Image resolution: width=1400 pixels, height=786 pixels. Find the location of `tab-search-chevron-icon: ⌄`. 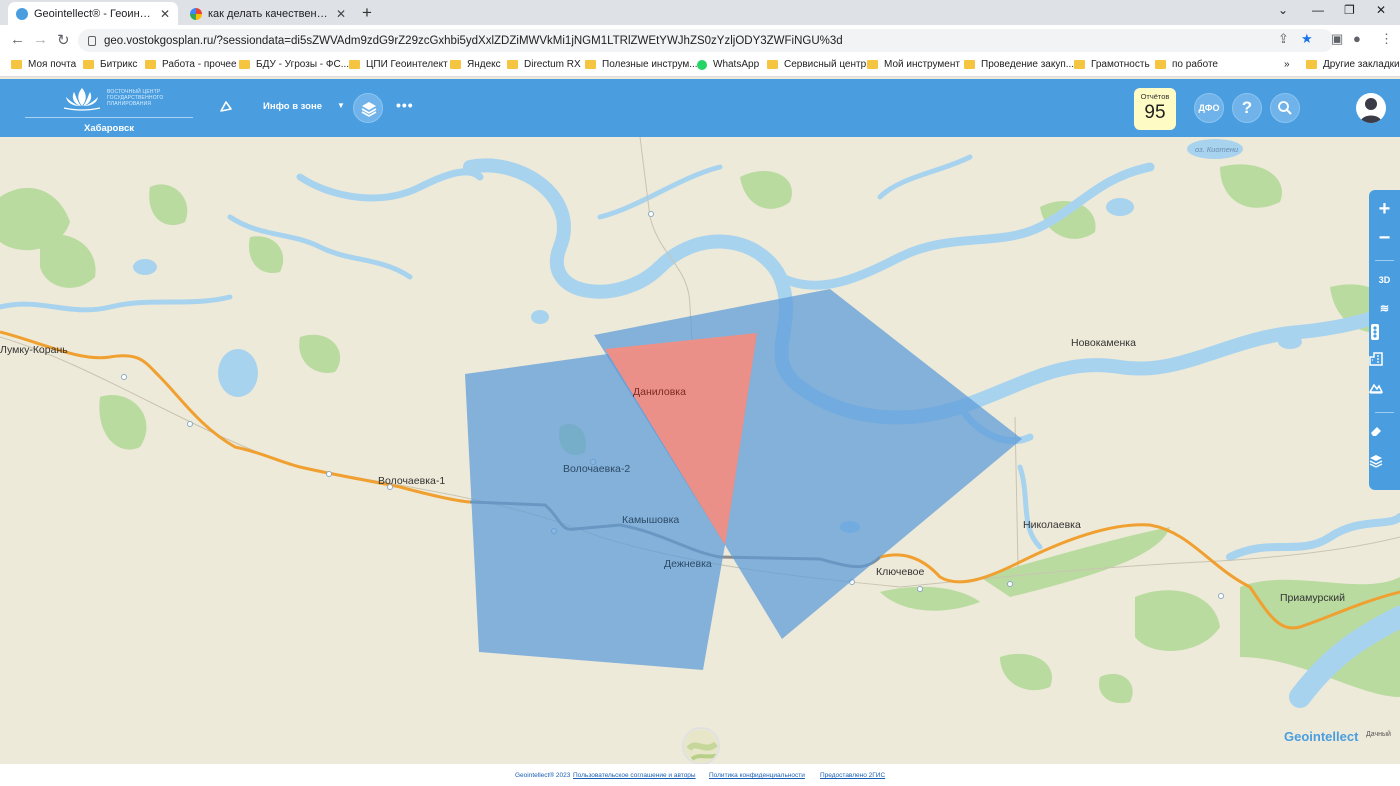

tab-search-chevron-icon: ⌄ is located at coordinates (1283, 10).